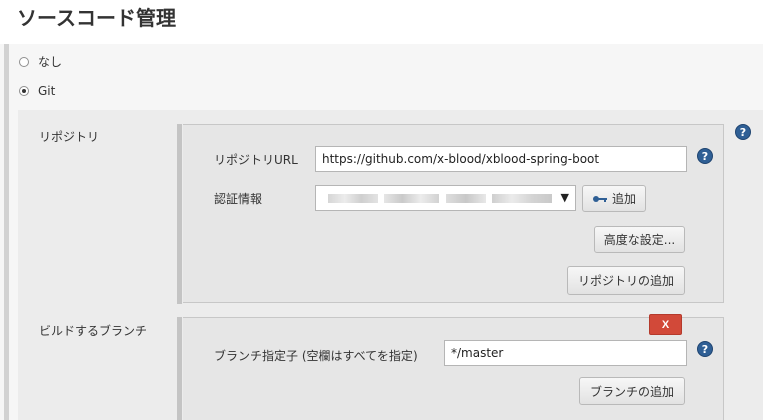  Describe the element at coordinates (256, 160) in the screenshot. I see `repository-url-label: リポジトリURL` at that location.